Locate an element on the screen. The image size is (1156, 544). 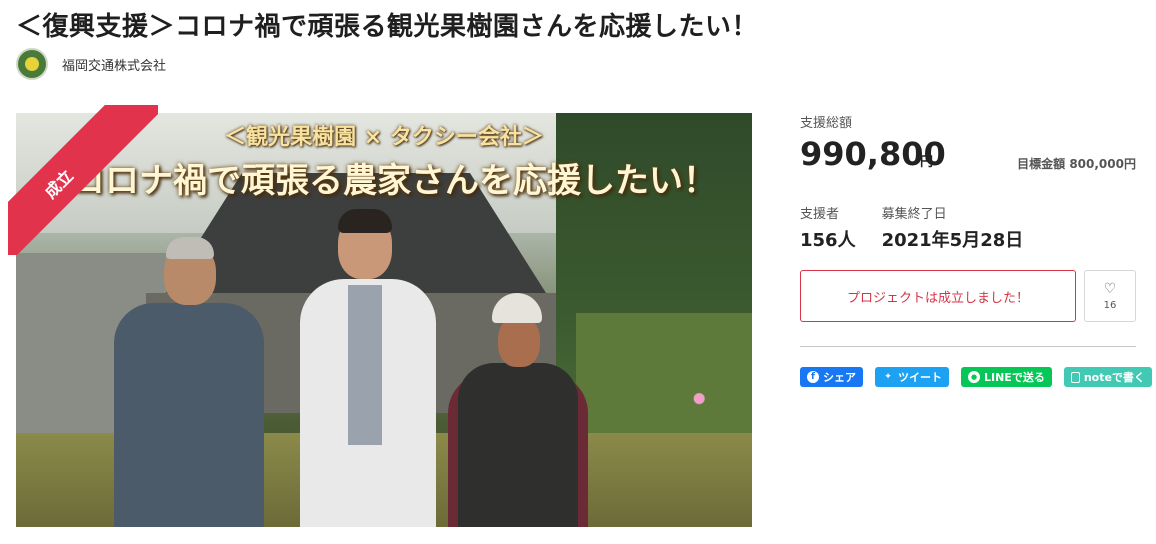
owner-name: 福岡交通株式会社 is located at coordinates (114, 64).